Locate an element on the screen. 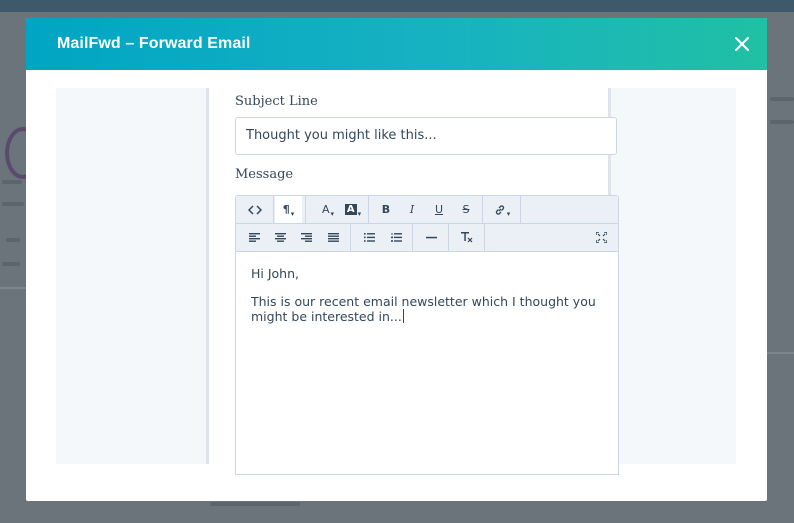 This screenshot has width=794, height=523. numbered-list-button is located at coordinates (396, 237).